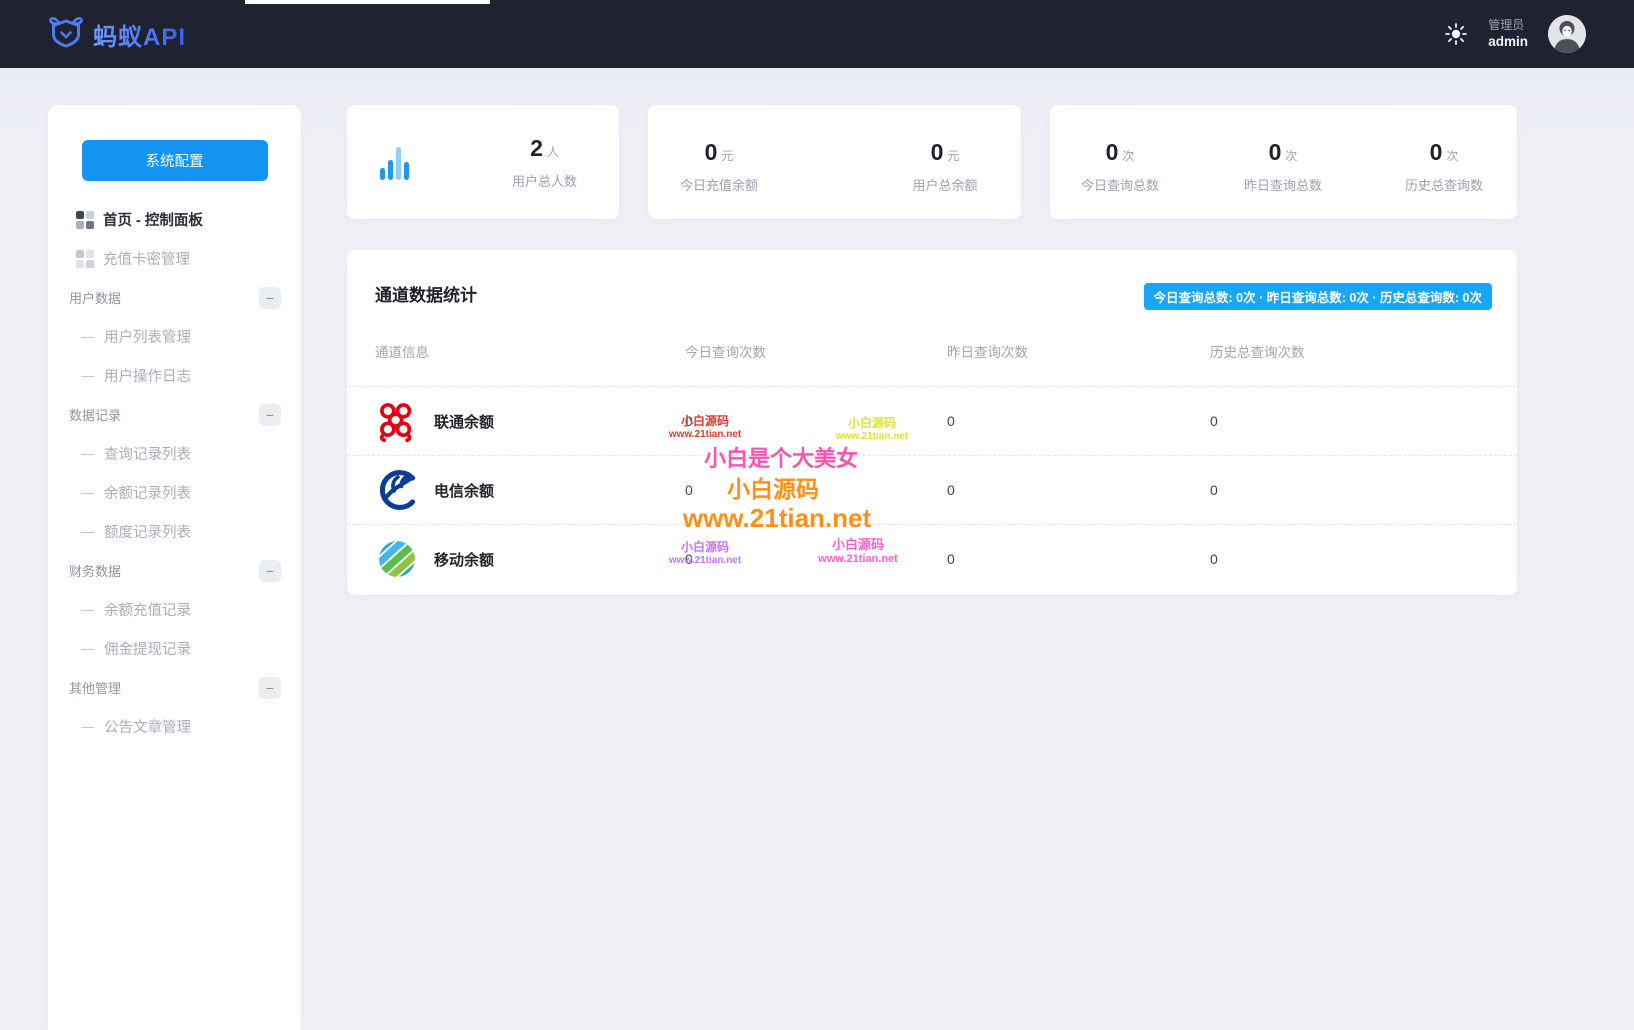 Image resolution: width=1634 pixels, height=1030 pixels. Describe the element at coordinates (464, 422) in the screenshot. I see `channel-name: 联通余额` at that location.